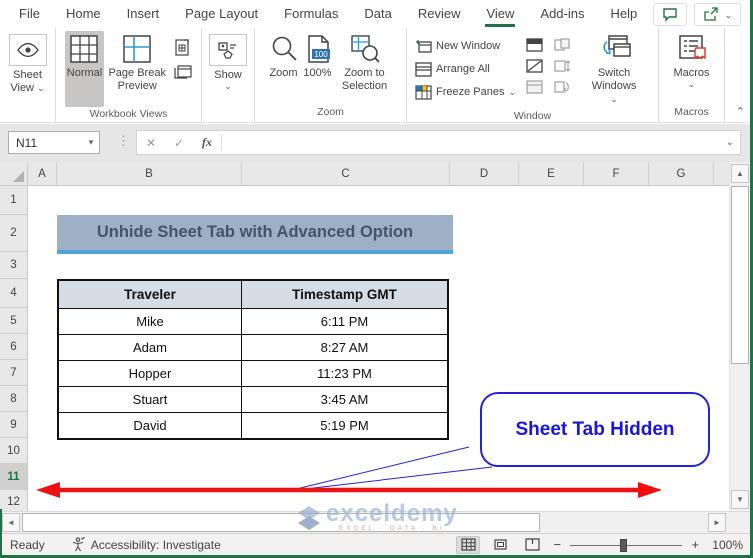 This screenshot has height=558, width=753. What do you see at coordinates (557, 544) in the screenshot?
I see `zoom-out-icon: −` at bounding box center [557, 544].